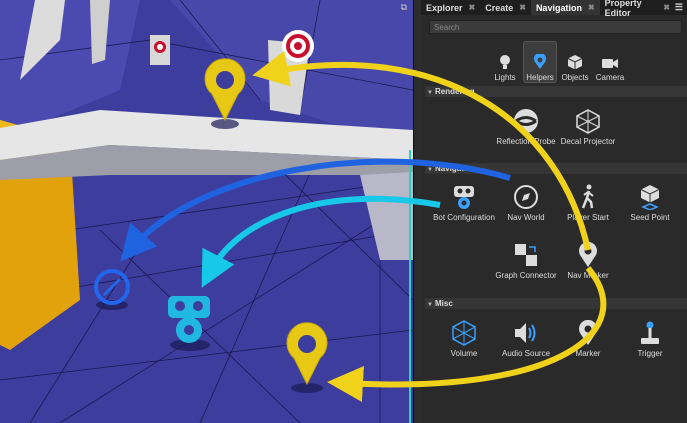  I want to click on category-lights: Lights, so click(505, 62).